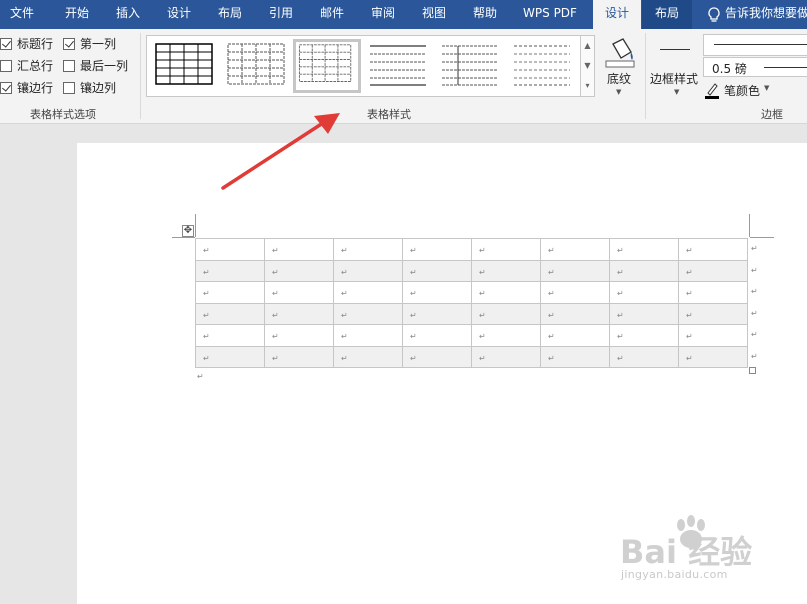  What do you see at coordinates (399, 66) in the screenshot?
I see `table-style-horizontal` at bounding box center [399, 66].